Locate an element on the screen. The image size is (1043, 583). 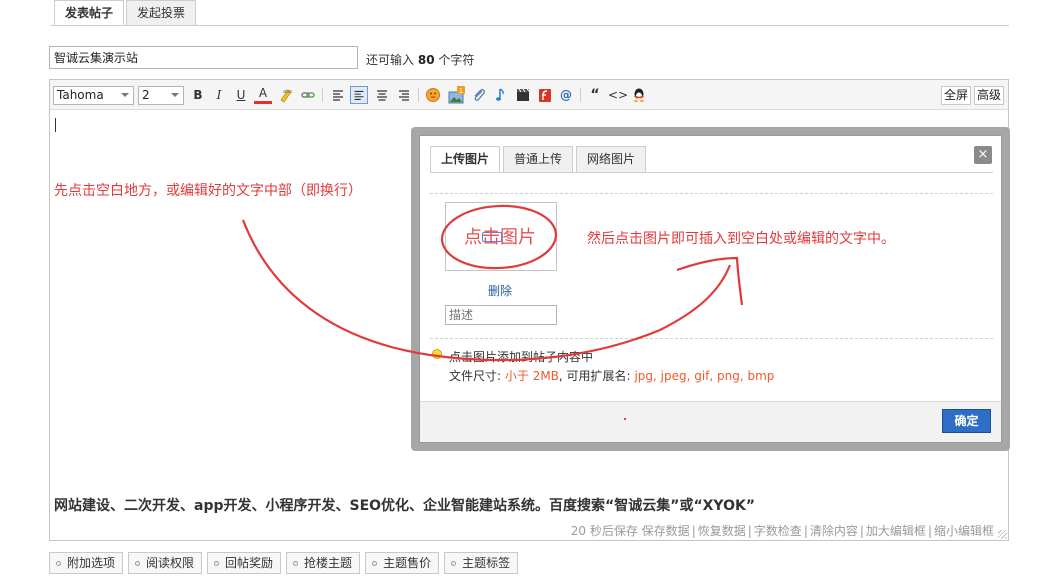
word-count-link: 字数检查 is located at coordinates (778, 531).